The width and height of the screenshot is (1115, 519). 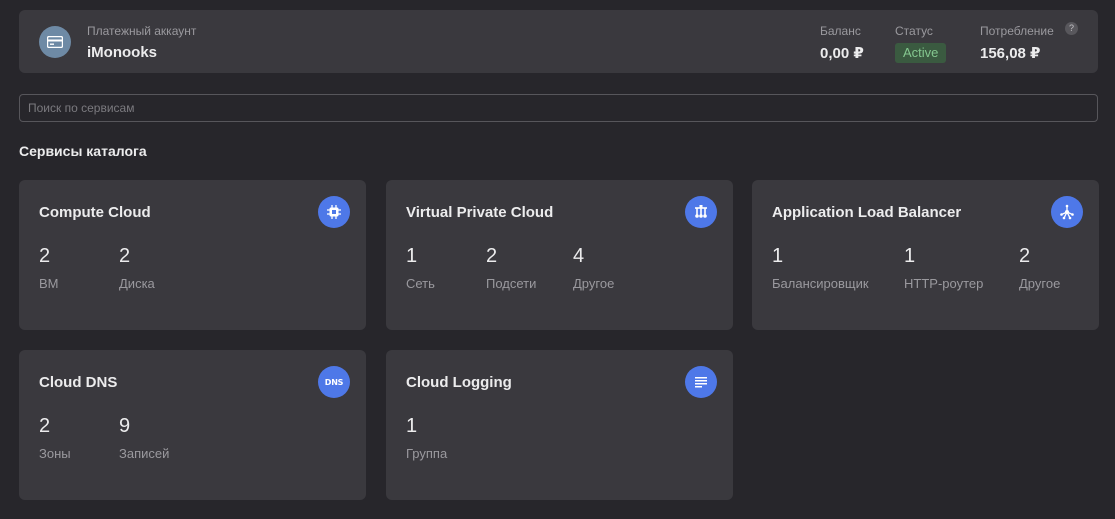 What do you see at coordinates (701, 212) in the screenshot?
I see `network-icon` at bounding box center [701, 212].